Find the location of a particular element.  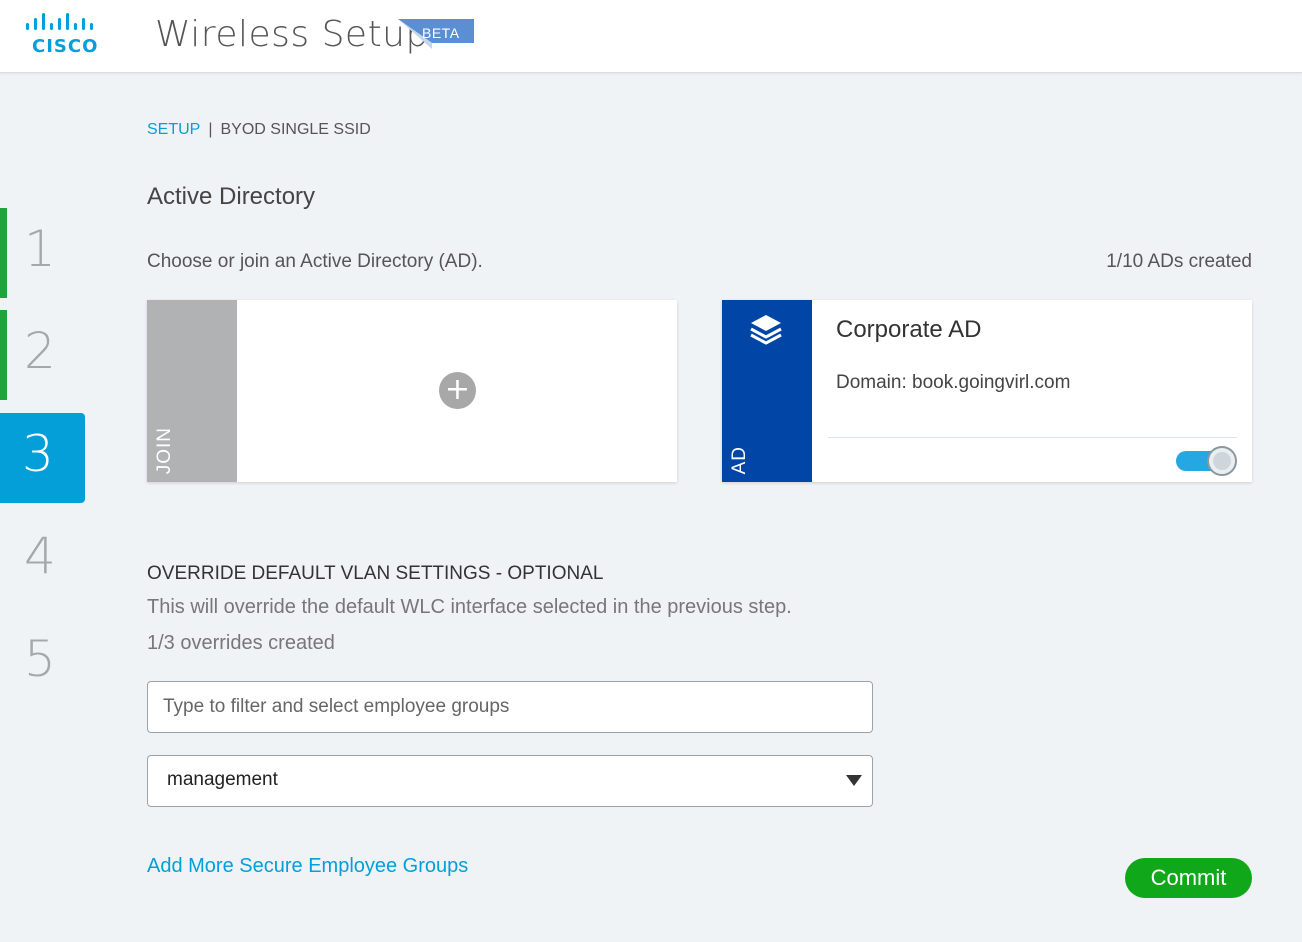

step-number: 4 is located at coordinates (40, 556).